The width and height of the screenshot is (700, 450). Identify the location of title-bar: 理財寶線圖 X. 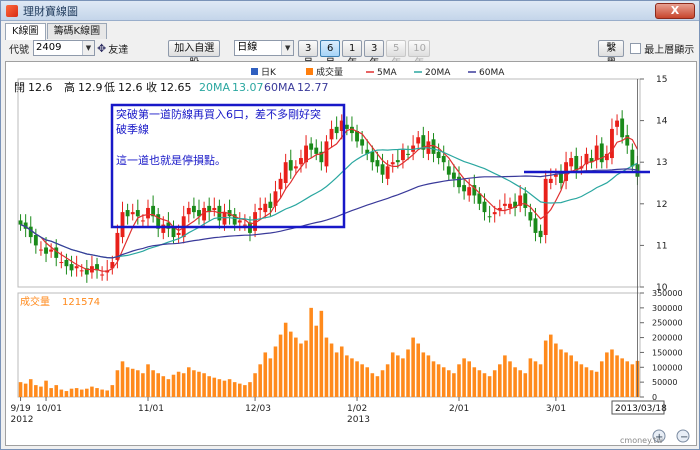
(350, 11).